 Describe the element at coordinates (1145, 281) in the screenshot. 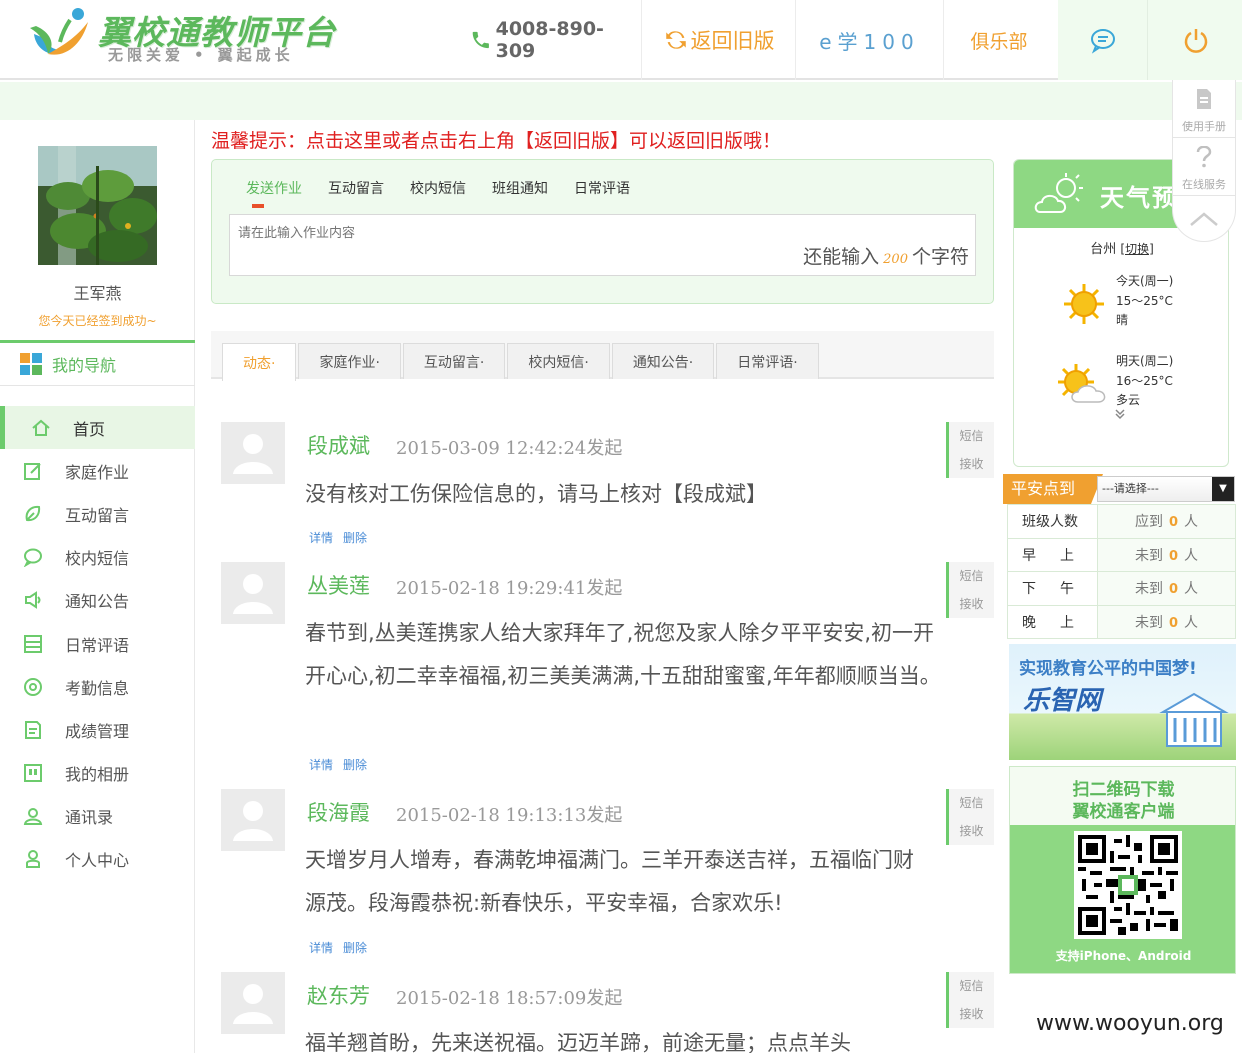

I see `weather-day: 今天(周一)` at that location.